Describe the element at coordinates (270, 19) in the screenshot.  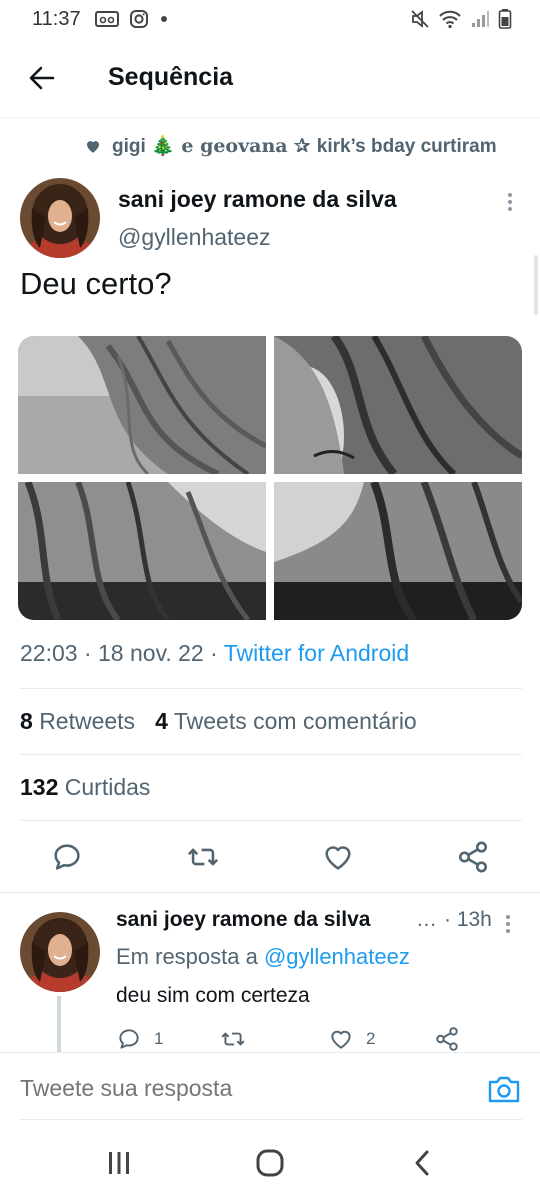
I see `status-bar: 11:37` at that location.